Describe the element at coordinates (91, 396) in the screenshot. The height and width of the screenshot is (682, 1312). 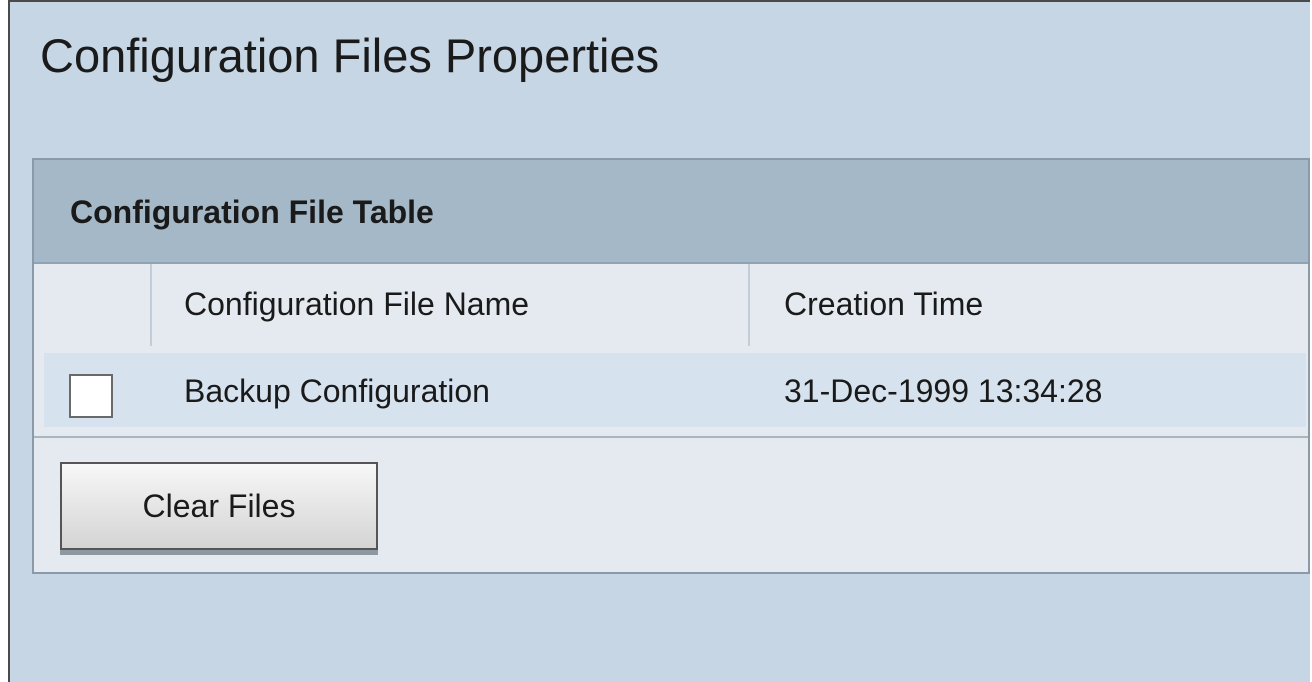
I see `row-select-checkbox` at that location.